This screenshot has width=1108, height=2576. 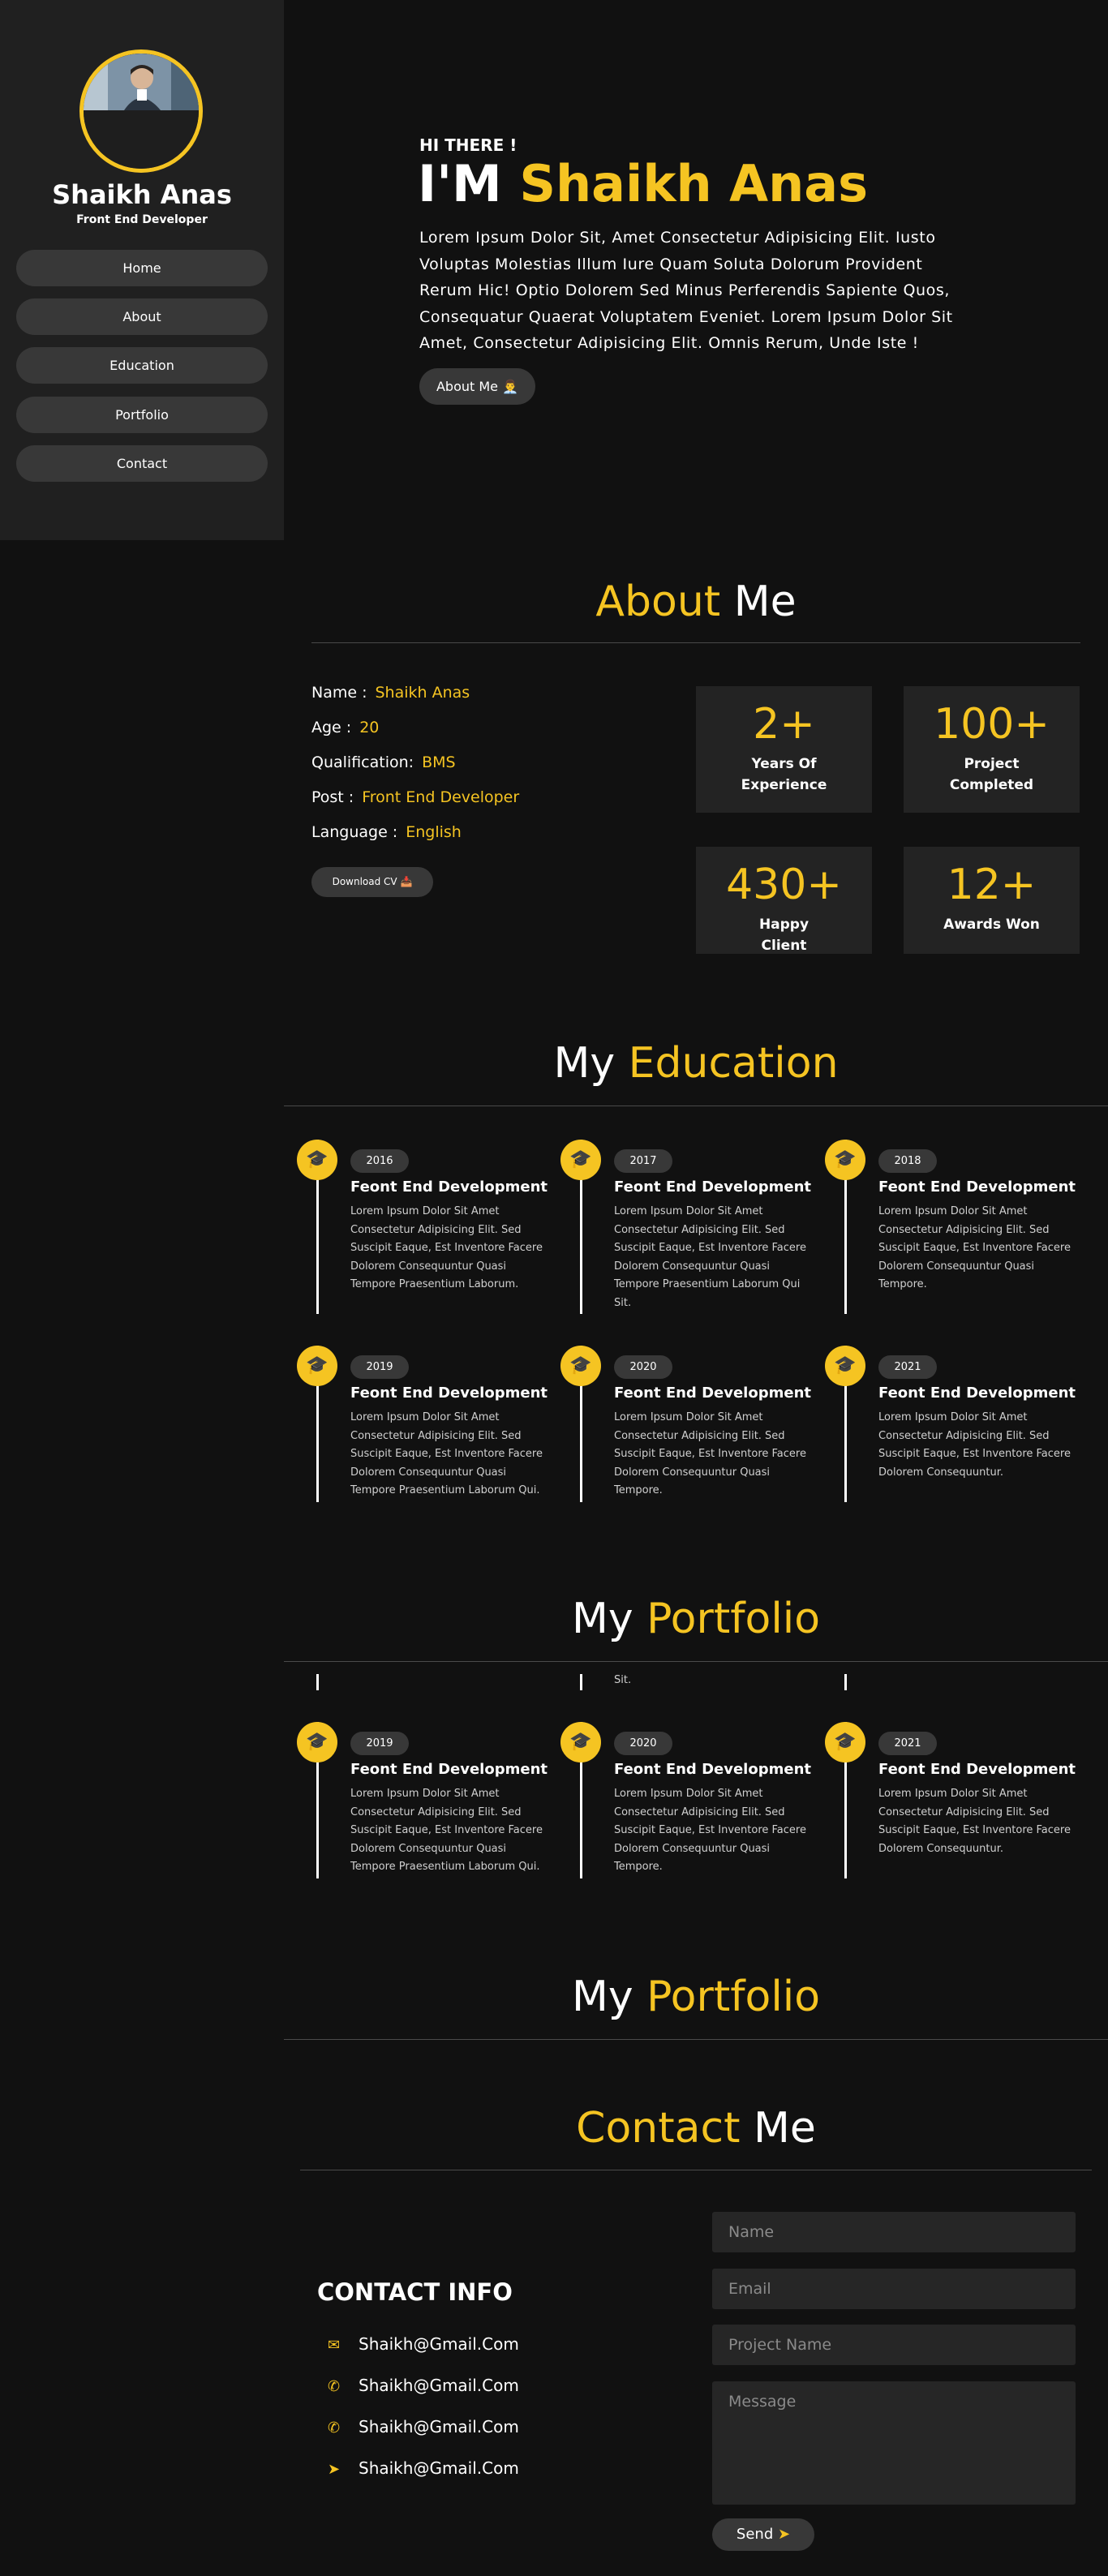 I want to click on contact-row: ➤ Shaikh@Gmail.Com, so click(x=423, y=2468).